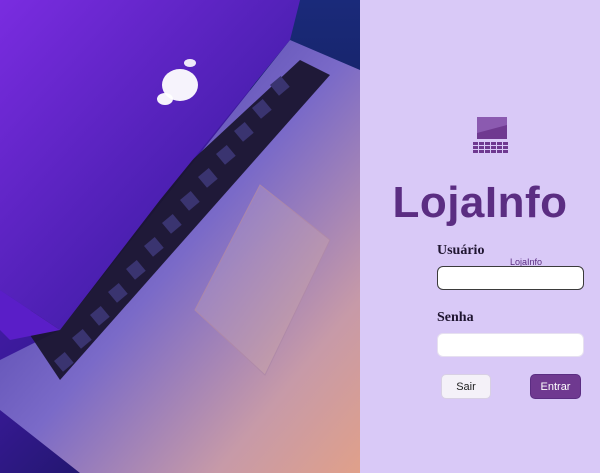  What do you see at coordinates (490, 135) in the screenshot?
I see `laptop-building-icon` at bounding box center [490, 135].